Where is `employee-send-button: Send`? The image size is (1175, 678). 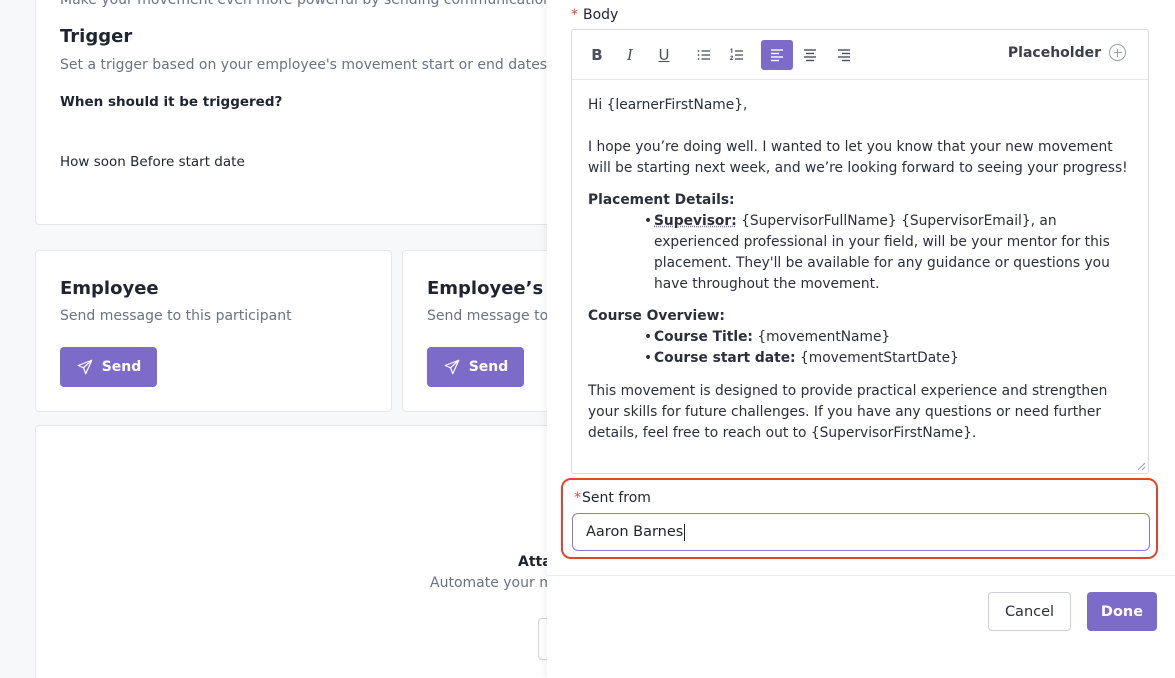
employee-send-button: Send is located at coordinates (108, 367).